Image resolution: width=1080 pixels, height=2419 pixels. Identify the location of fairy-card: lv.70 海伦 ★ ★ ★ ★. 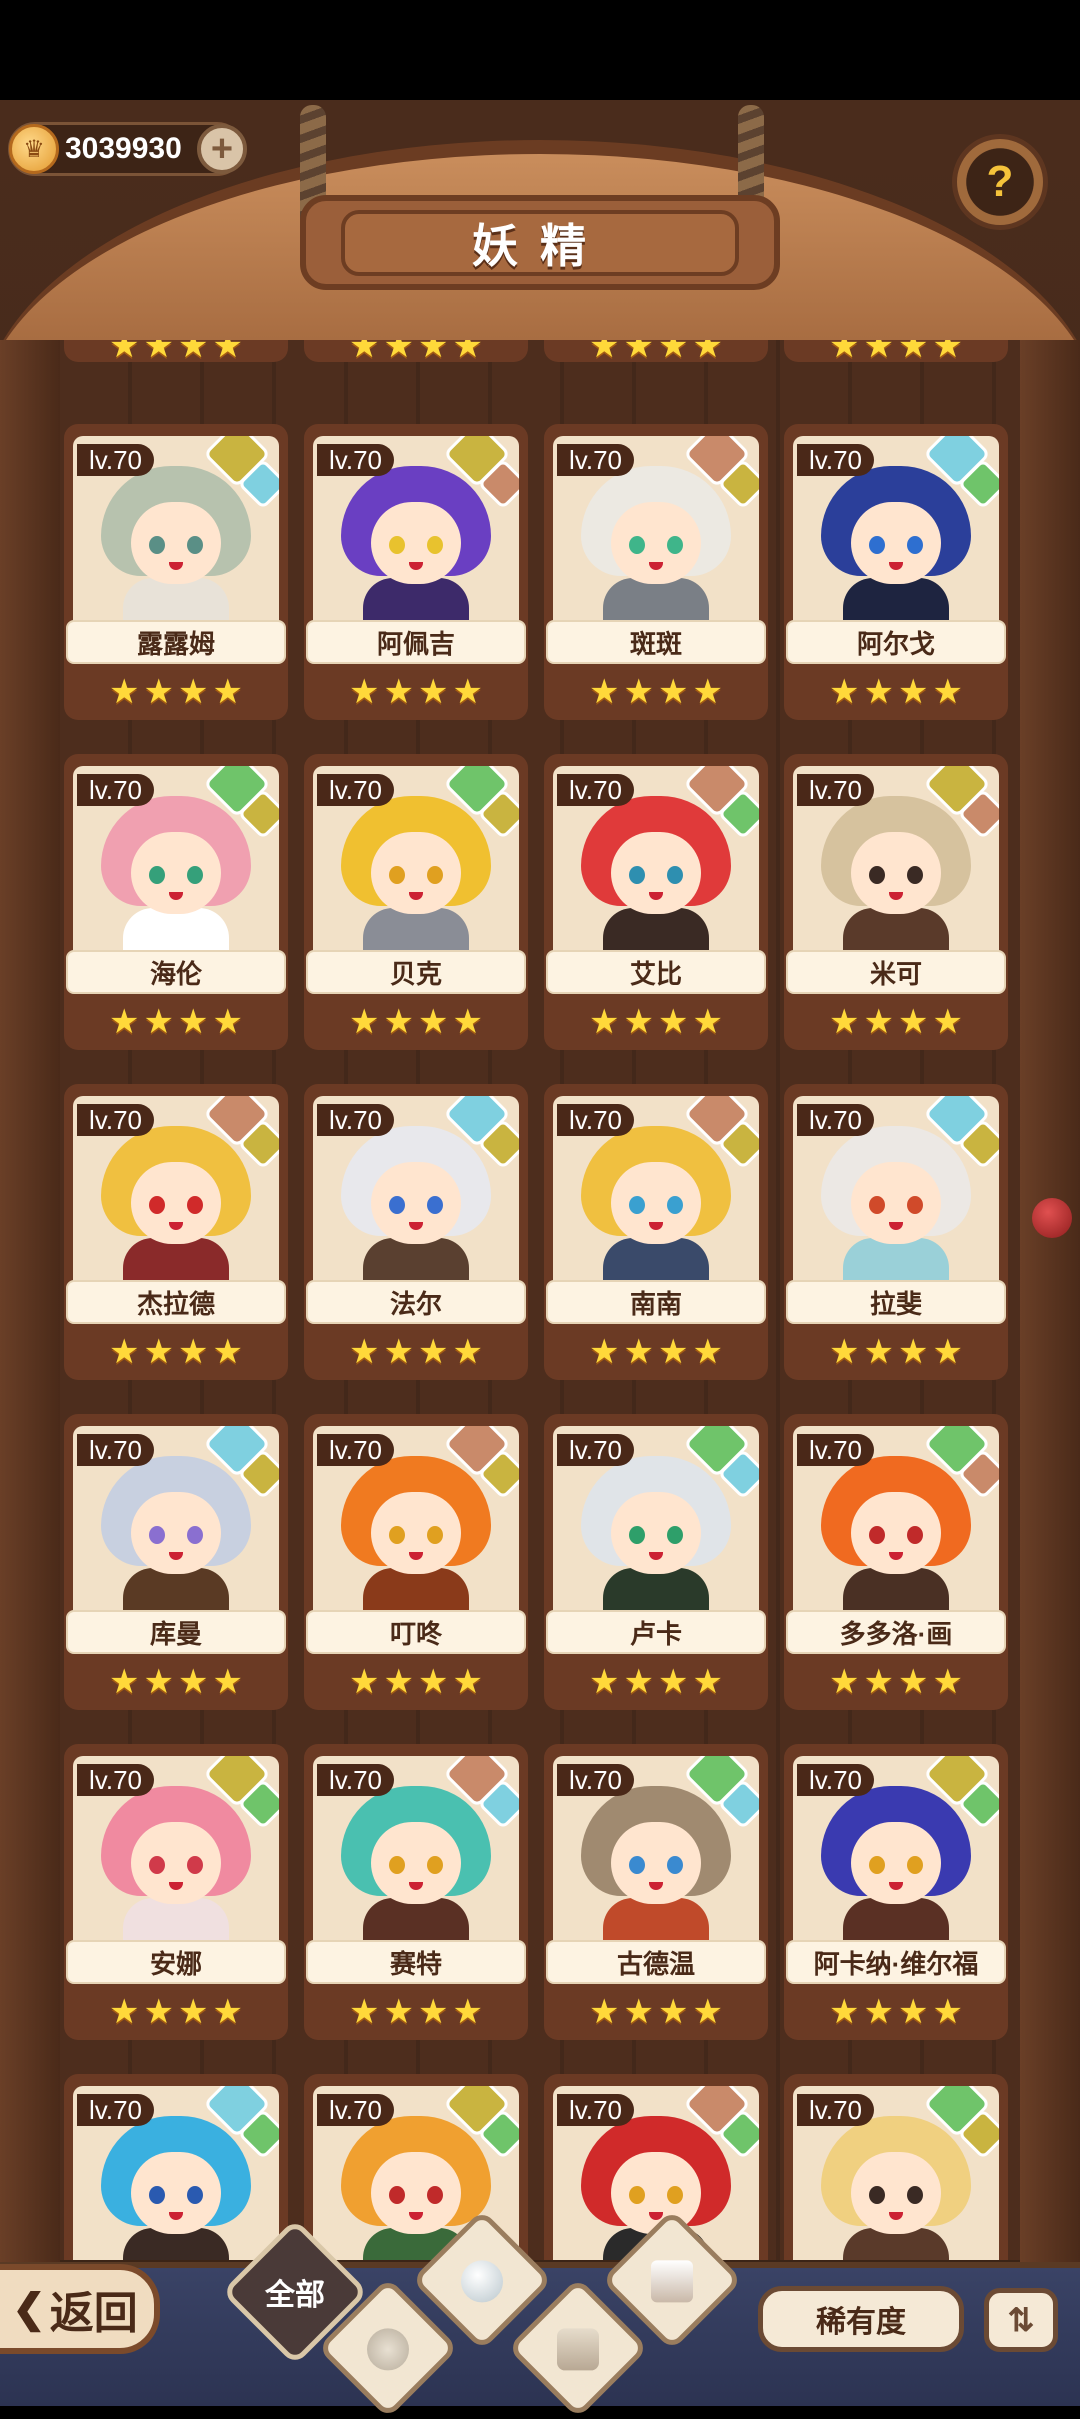
(176, 902).